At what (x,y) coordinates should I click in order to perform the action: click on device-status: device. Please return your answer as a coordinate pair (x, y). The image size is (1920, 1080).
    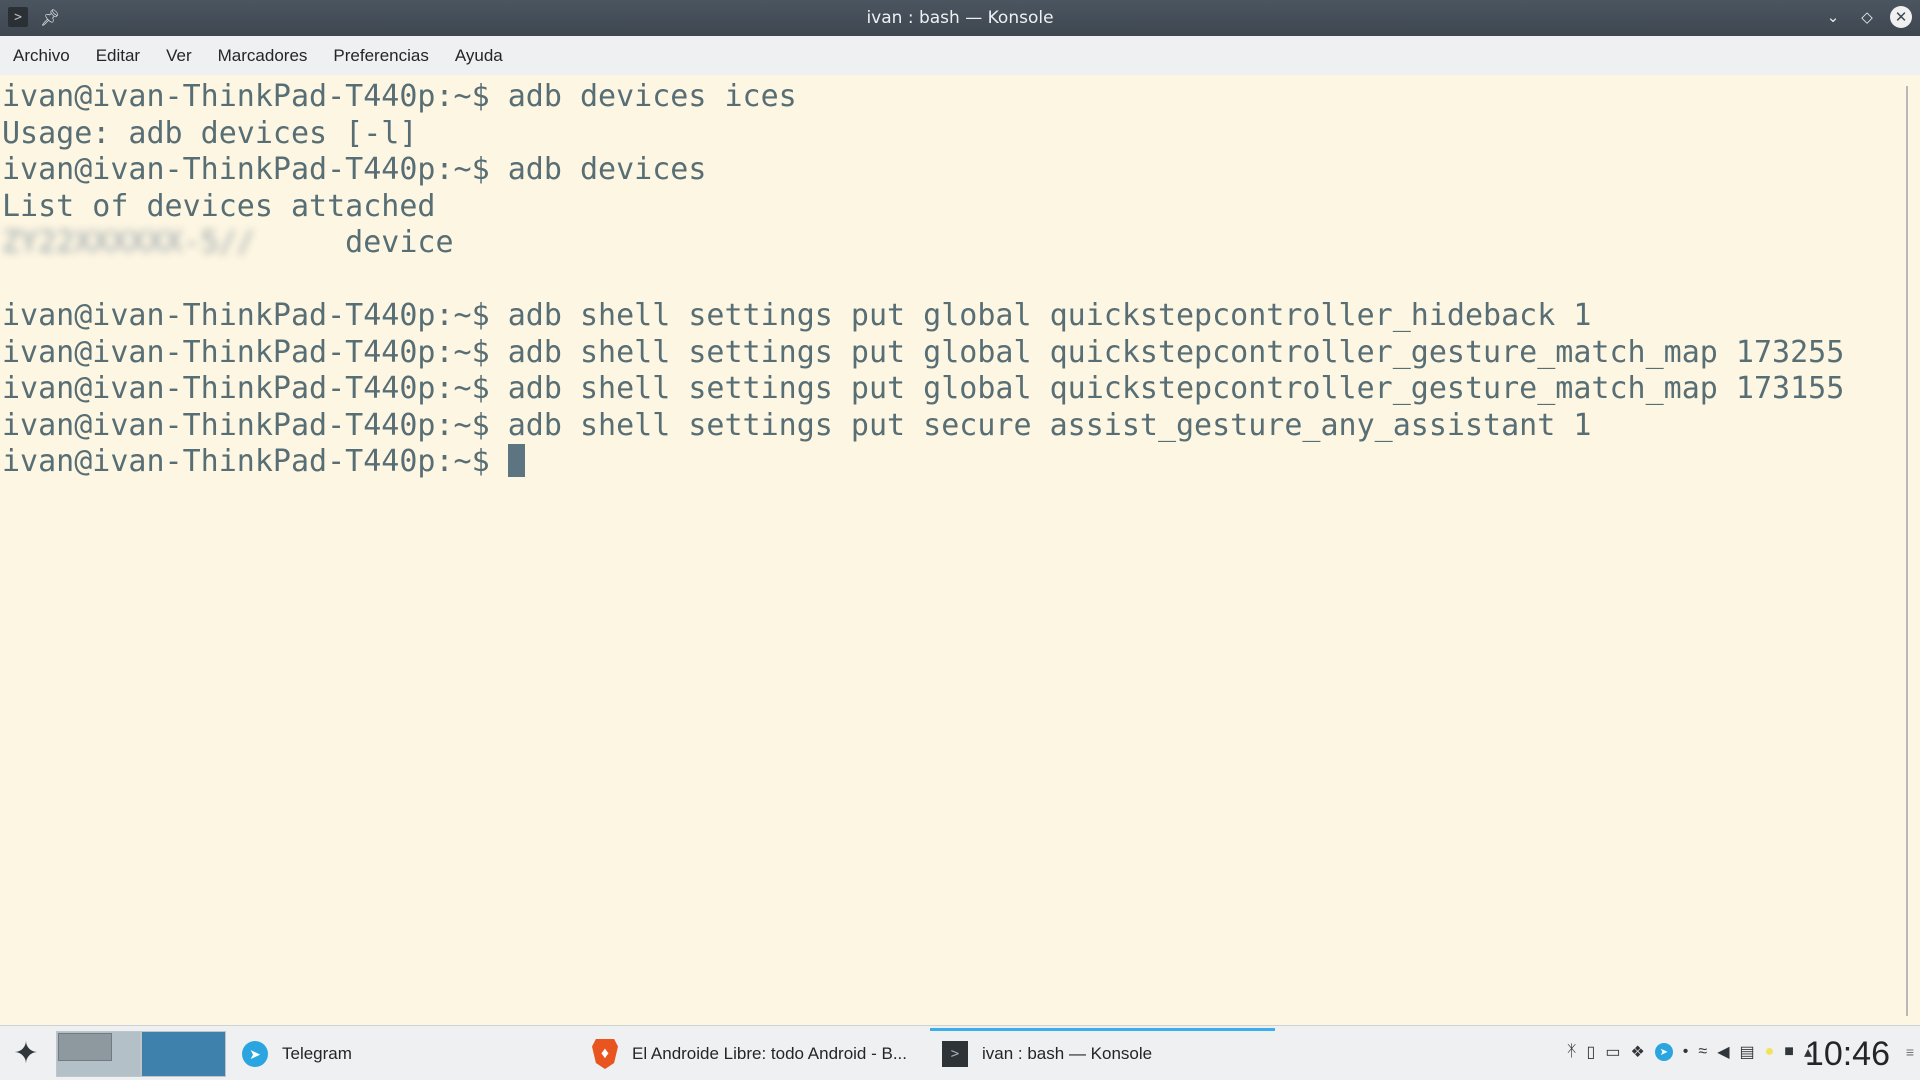
    Looking at the image, I should click on (399, 242).